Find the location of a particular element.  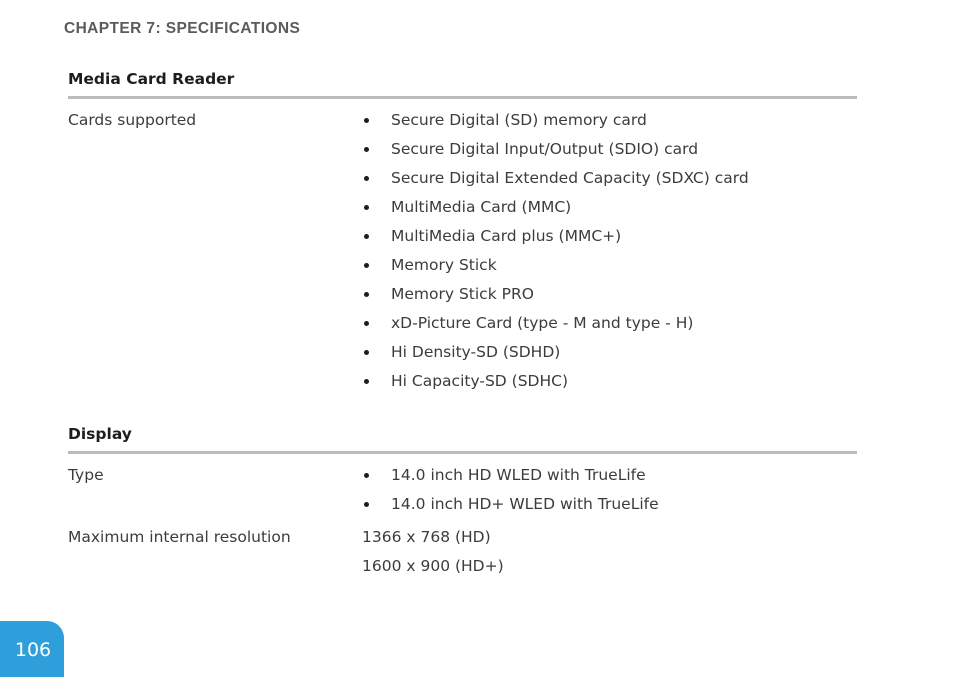

list-item: MultiMedia Card (MMC) is located at coordinates (610, 207).